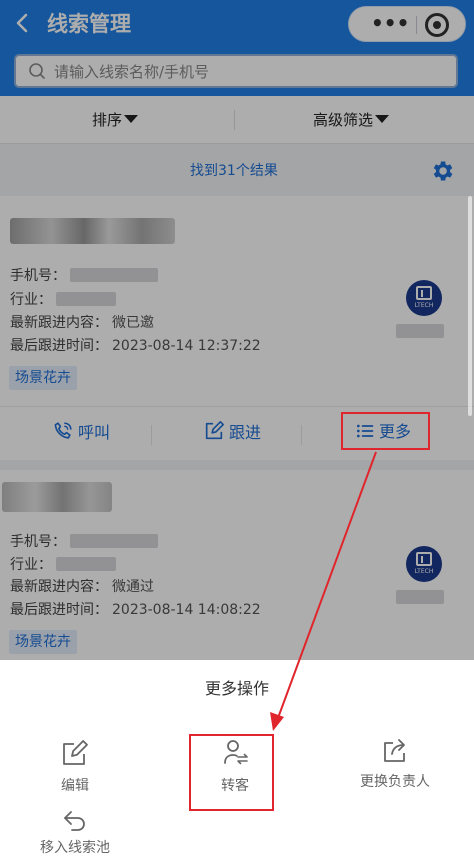 The height and width of the screenshot is (865, 474). What do you see at coordinates (395, 764) in the screenshot?
I see `change-owner-button: 更换负责人` at bounding box center [395, 764].